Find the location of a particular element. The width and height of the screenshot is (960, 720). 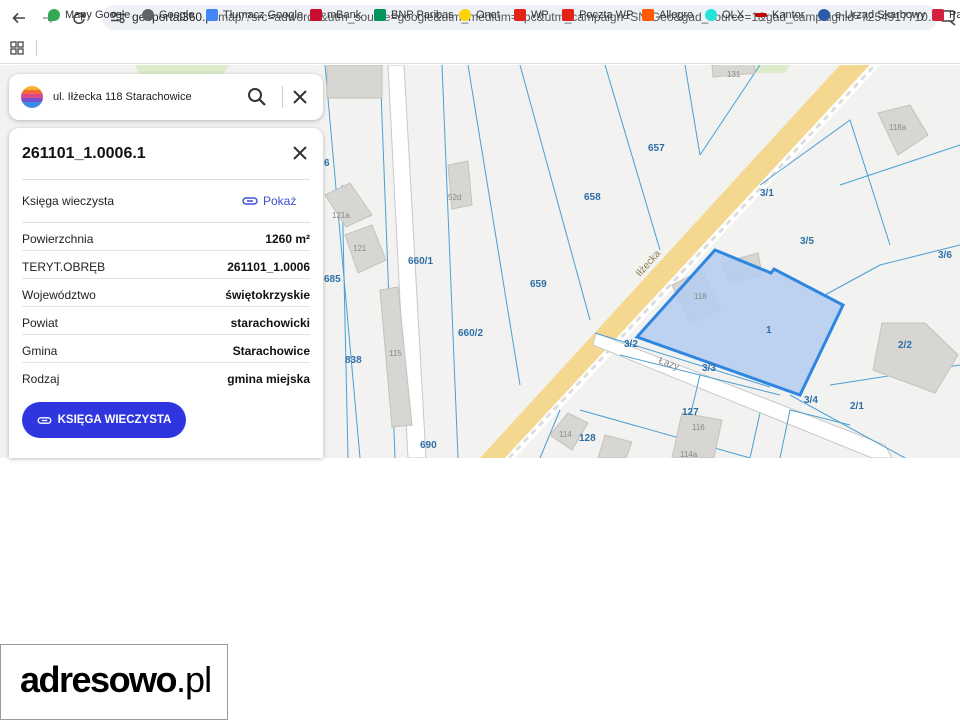

building-label: 121 is located at coordinates (360, 248).